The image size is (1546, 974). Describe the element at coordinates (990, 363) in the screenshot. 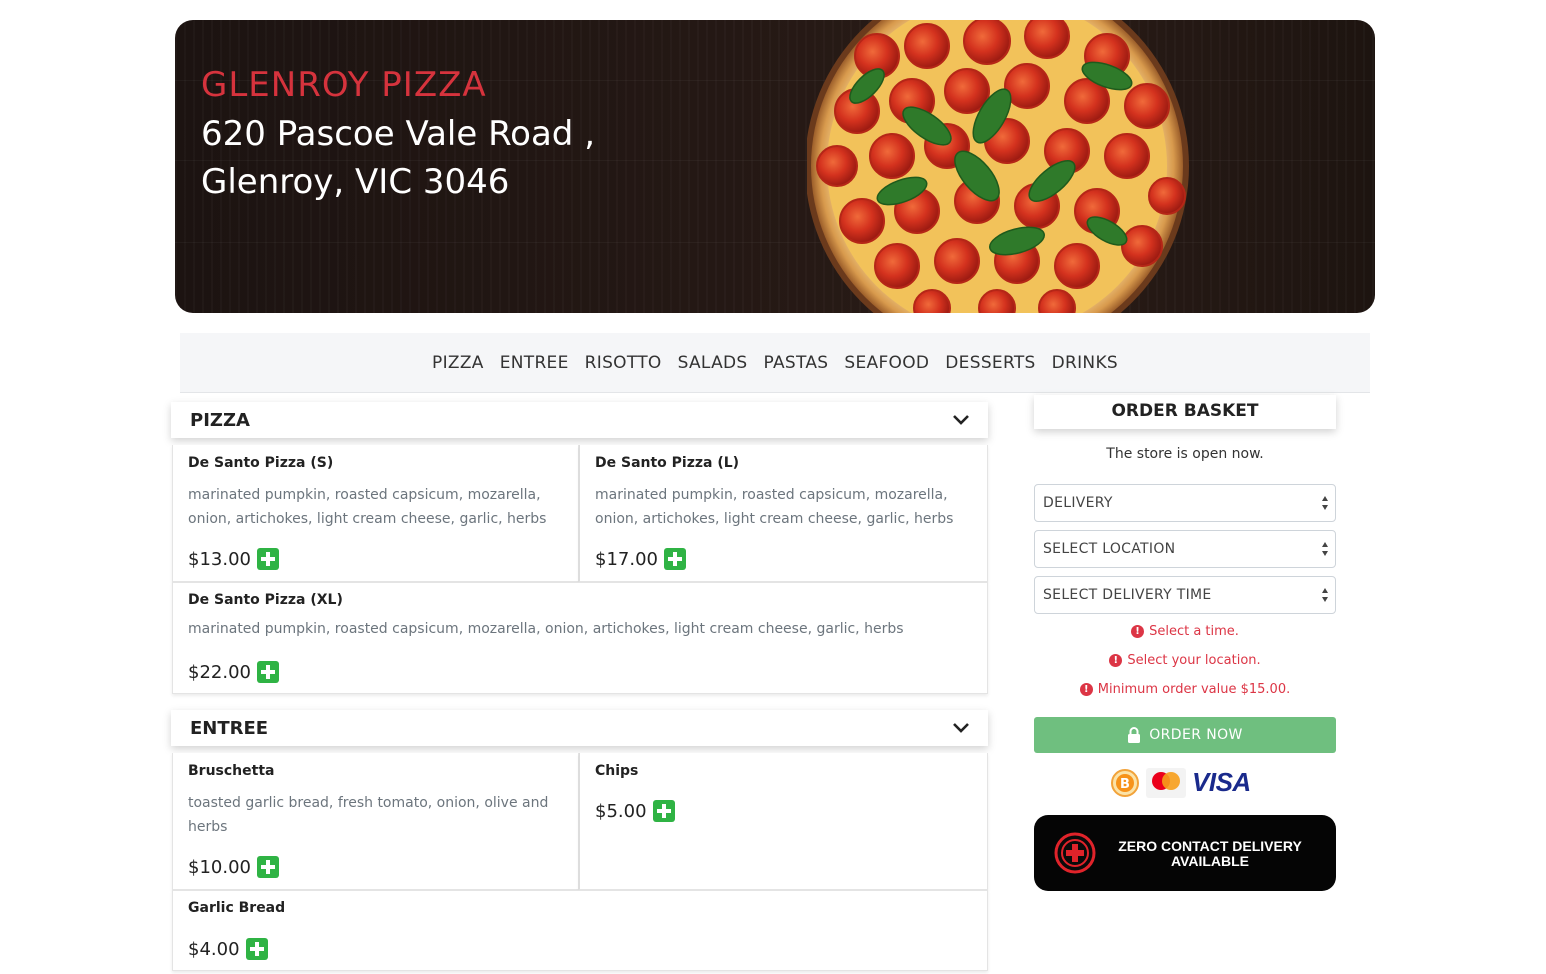

I see `nav-desserts: DESSERTS` at that location.